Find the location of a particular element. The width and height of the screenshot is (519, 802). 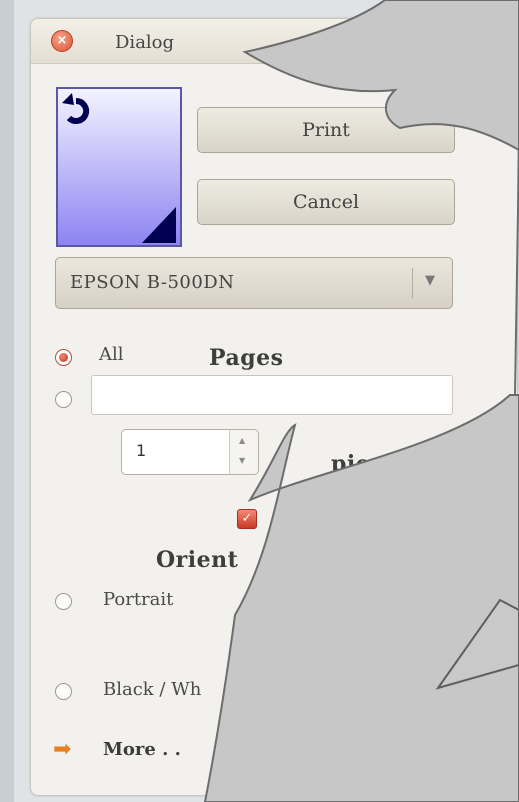

increment-icon: ▲ is located at coordinates (242, 440).